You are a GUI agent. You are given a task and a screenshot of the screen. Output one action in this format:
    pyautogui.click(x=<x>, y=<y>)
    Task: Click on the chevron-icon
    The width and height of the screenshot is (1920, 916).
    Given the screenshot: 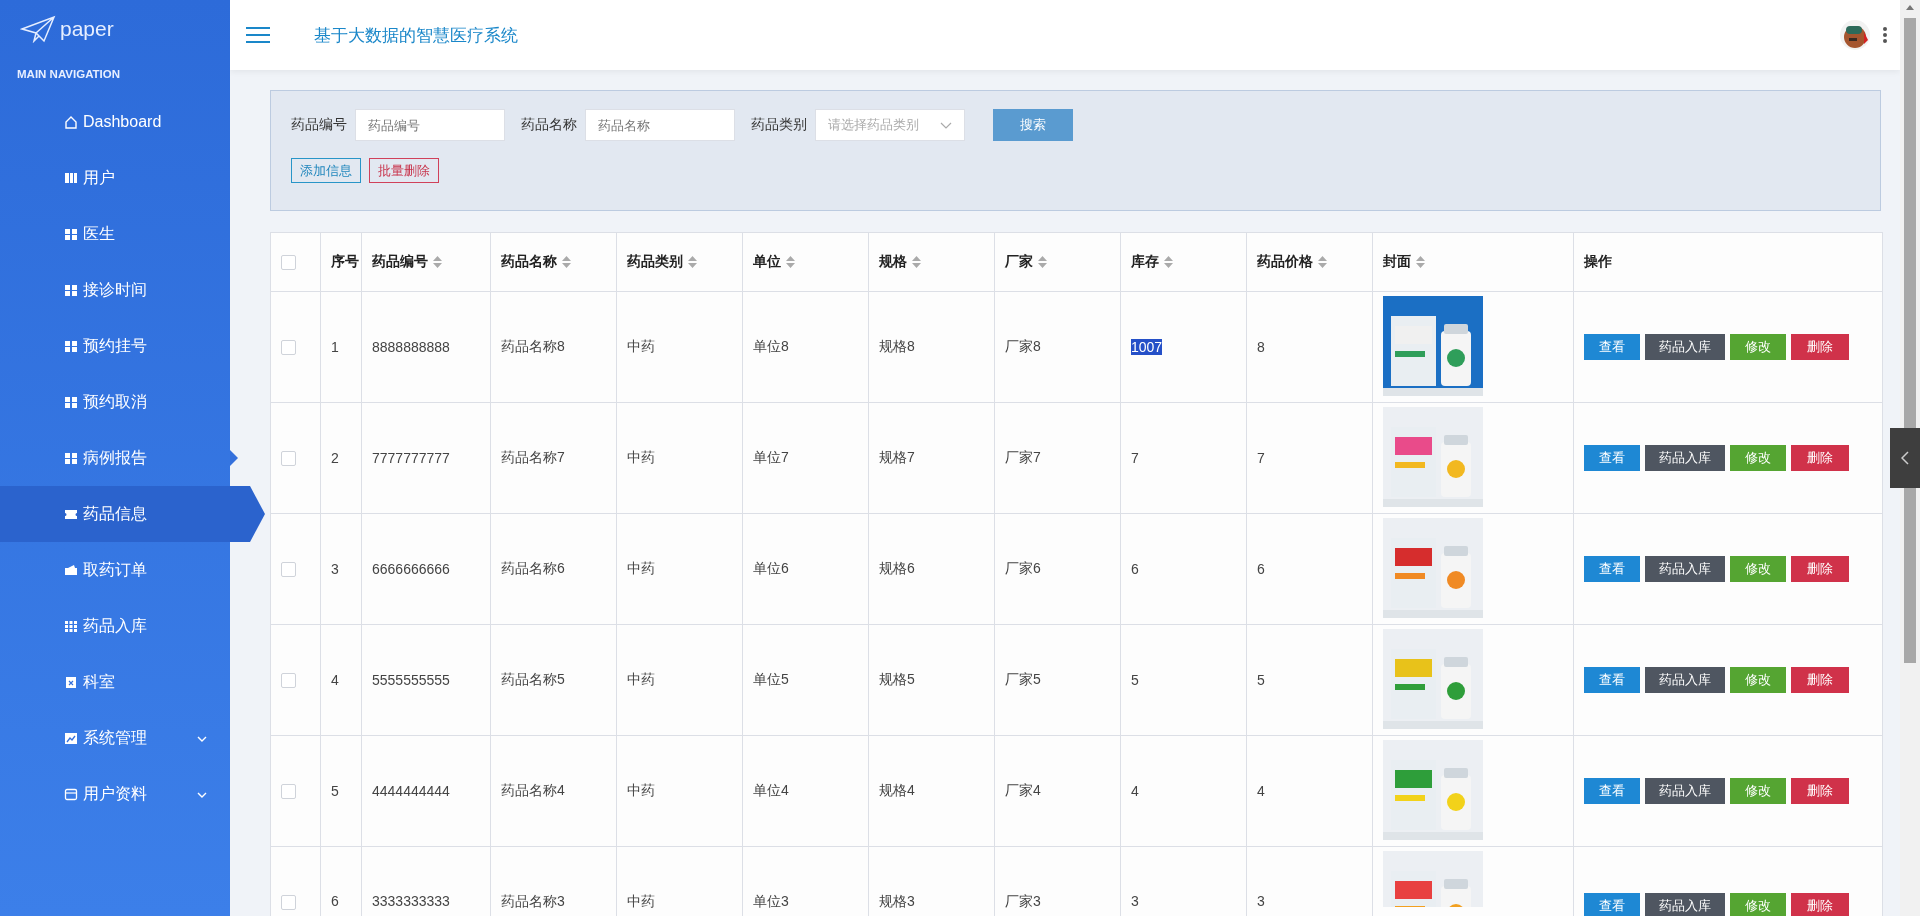 What is the action you would take?
    pyautogui.click(x=1905, y=458)
    